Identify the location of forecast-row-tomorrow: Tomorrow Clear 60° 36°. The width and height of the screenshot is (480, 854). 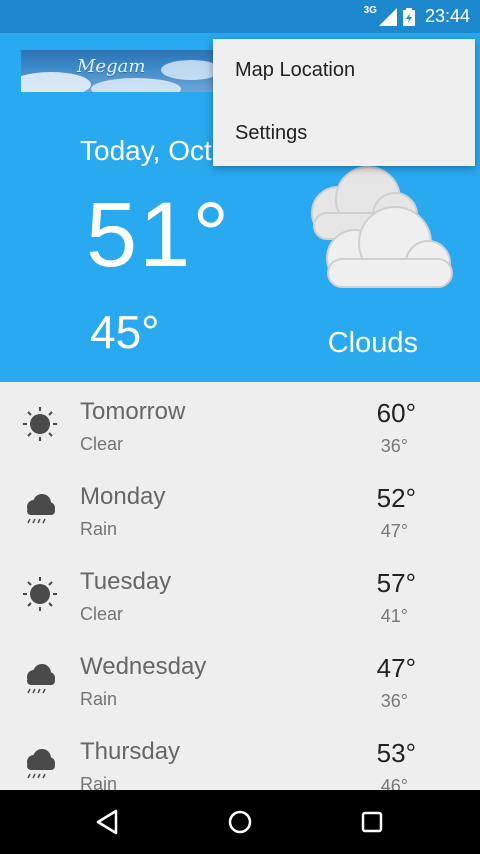
(240, 424).